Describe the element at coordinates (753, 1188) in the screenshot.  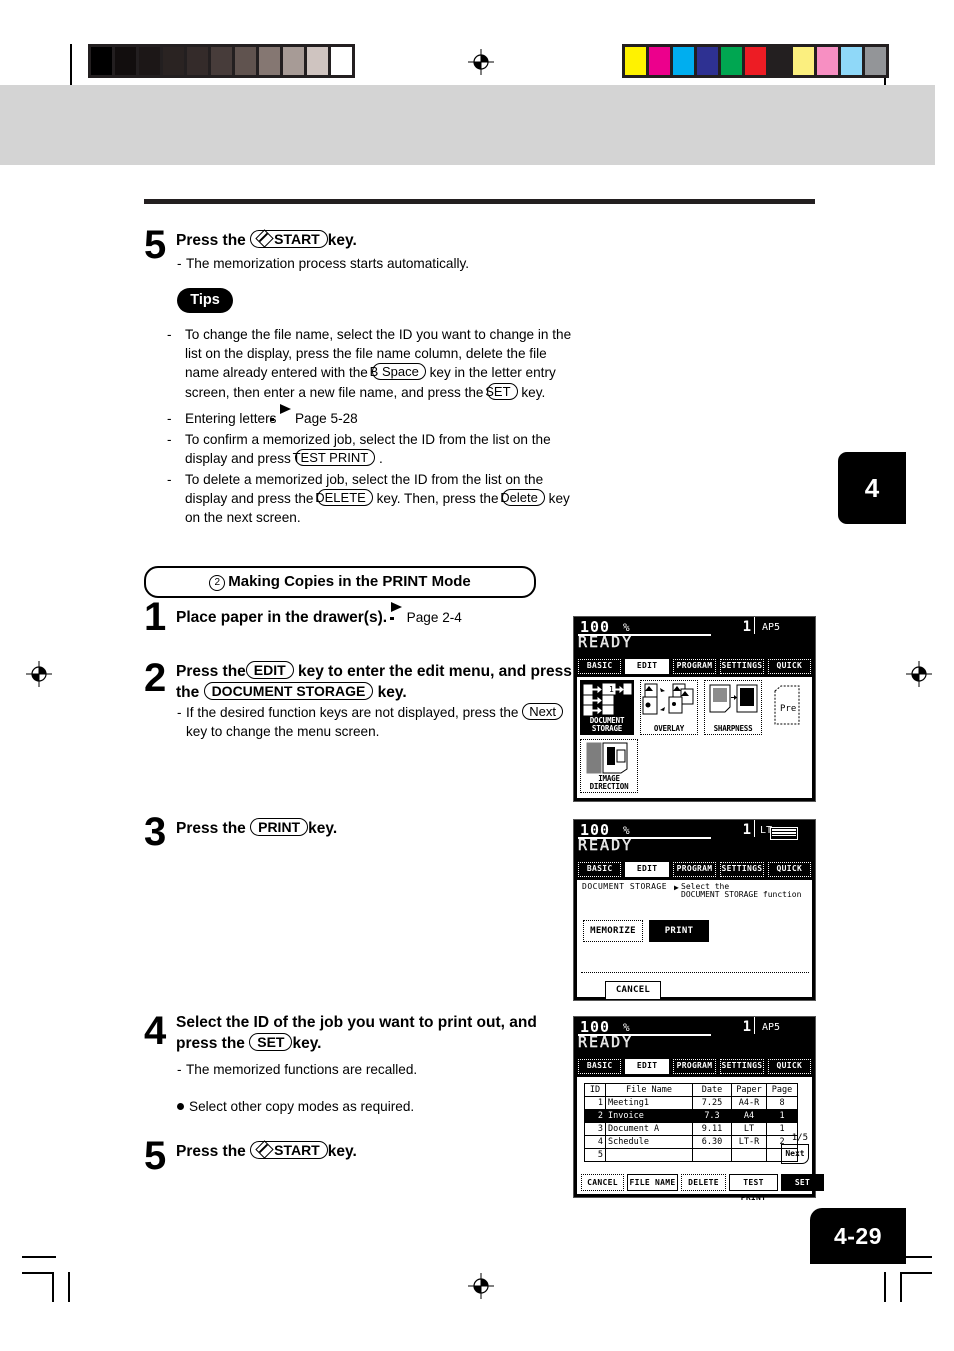
I see `test-print-button: TEST PRINT` at that location.